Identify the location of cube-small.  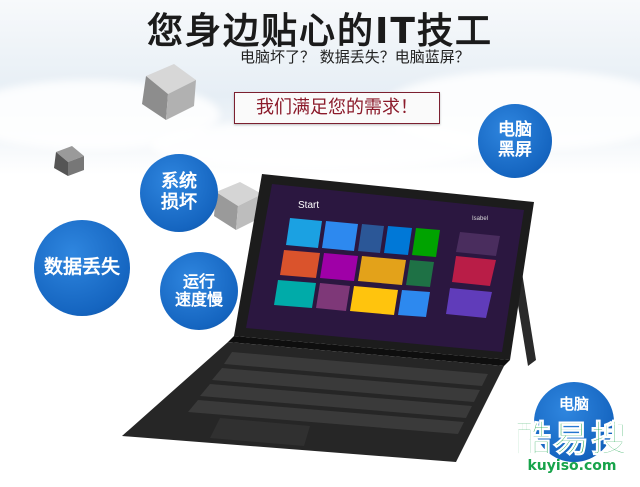
(69, 161).